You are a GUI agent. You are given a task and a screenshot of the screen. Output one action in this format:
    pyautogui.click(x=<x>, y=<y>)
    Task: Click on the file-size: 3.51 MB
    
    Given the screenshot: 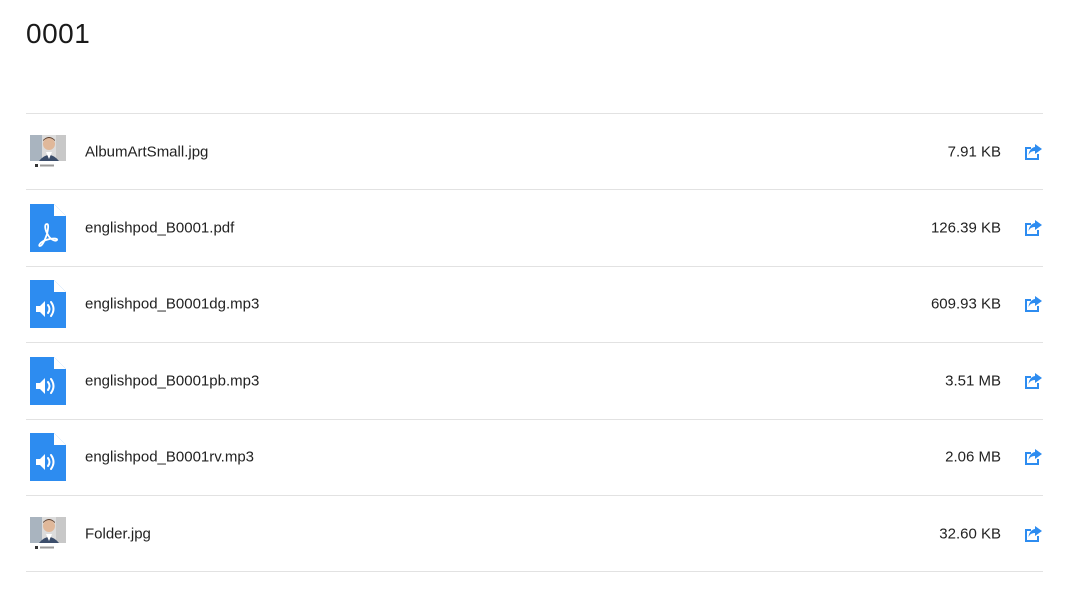 What is the action you would take?
    pyautogui.click(x=973, y=381)
    